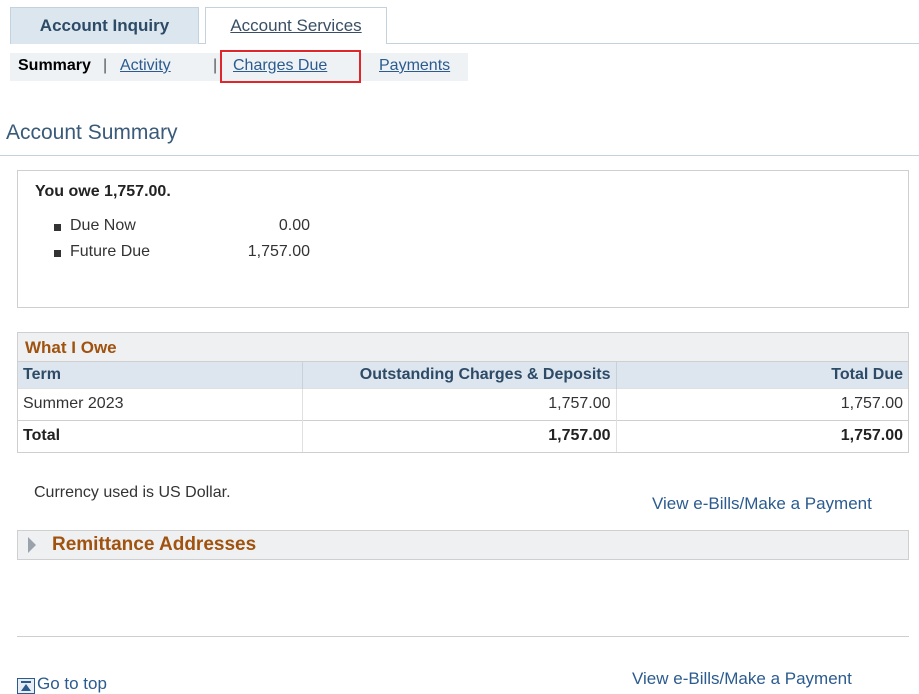 The height and width of the screenshot is (694, 919). What do you see at coordinates (103, 191) in the screenshot?
I see `owe-heading: You owe 1,757.00.` at bounding box center [103, 191].